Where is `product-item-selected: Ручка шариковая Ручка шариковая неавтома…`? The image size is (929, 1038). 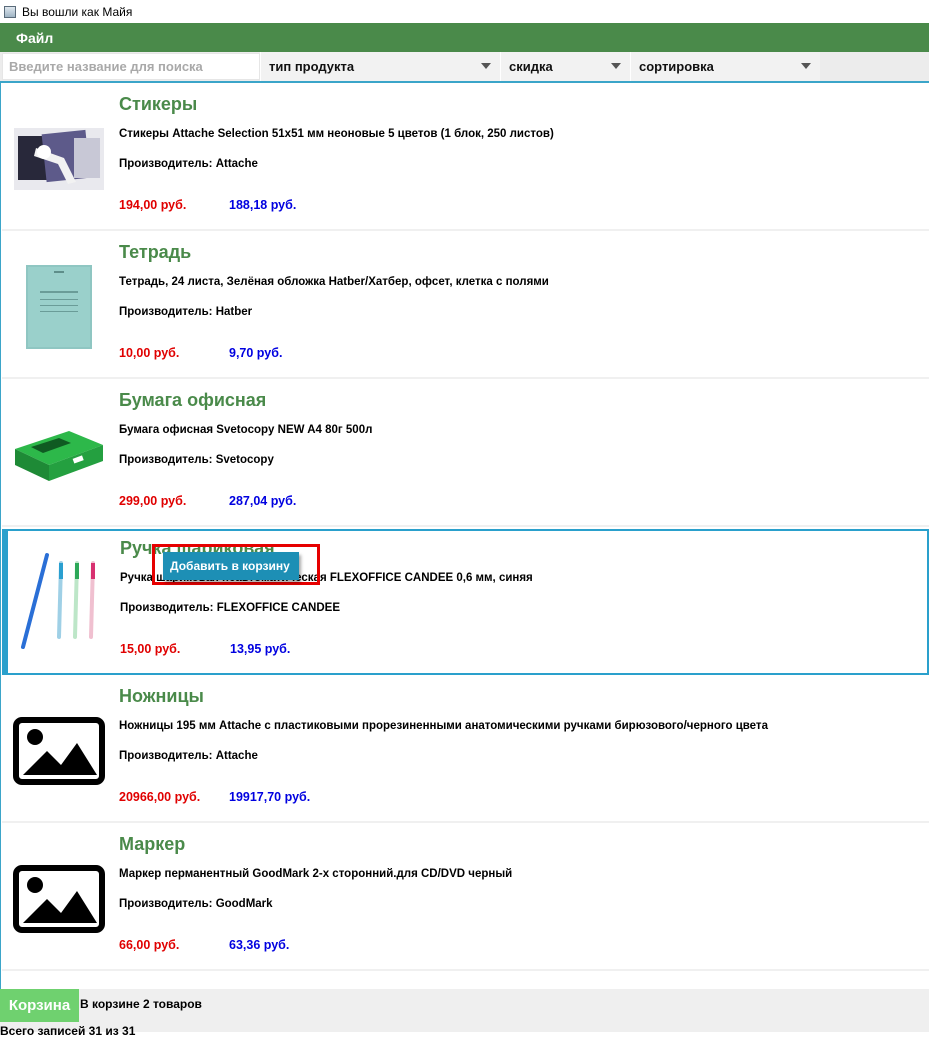
product-item-selected: Ручка шариковая Ручка шариковая неавтома… is located at coordinates (465, 602).